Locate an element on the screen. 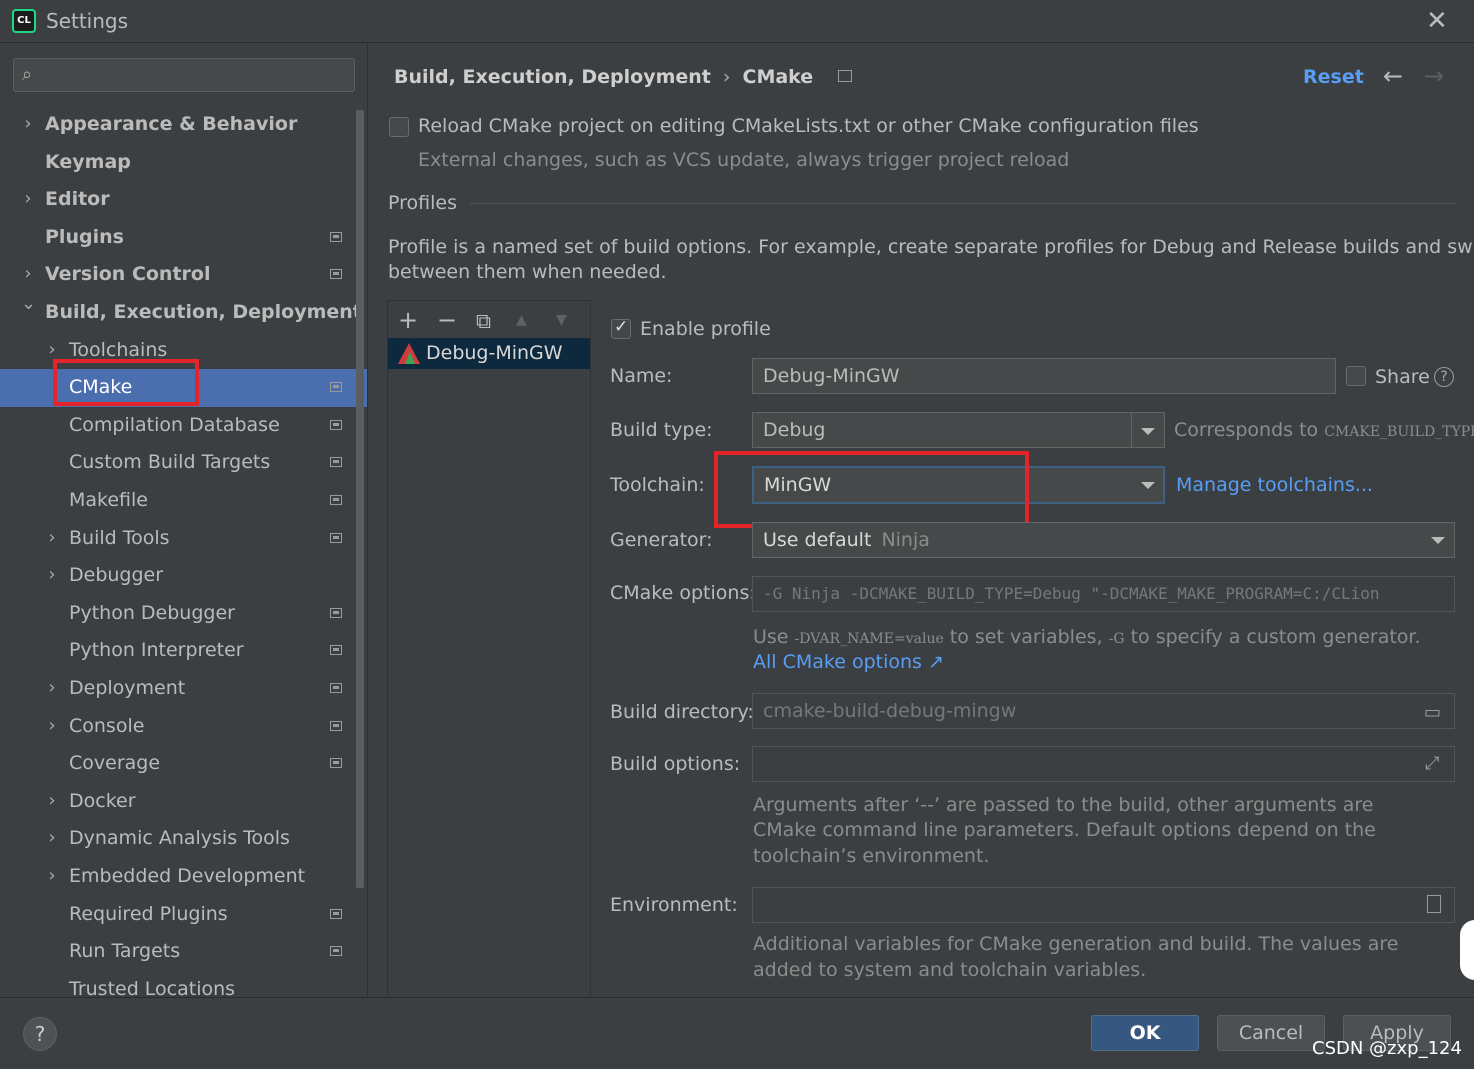 Image resolution: width=1474 pixels, height=1069 pixels. sidebar-item-build-tools: Build Tools is located at coordinates (119, 538).